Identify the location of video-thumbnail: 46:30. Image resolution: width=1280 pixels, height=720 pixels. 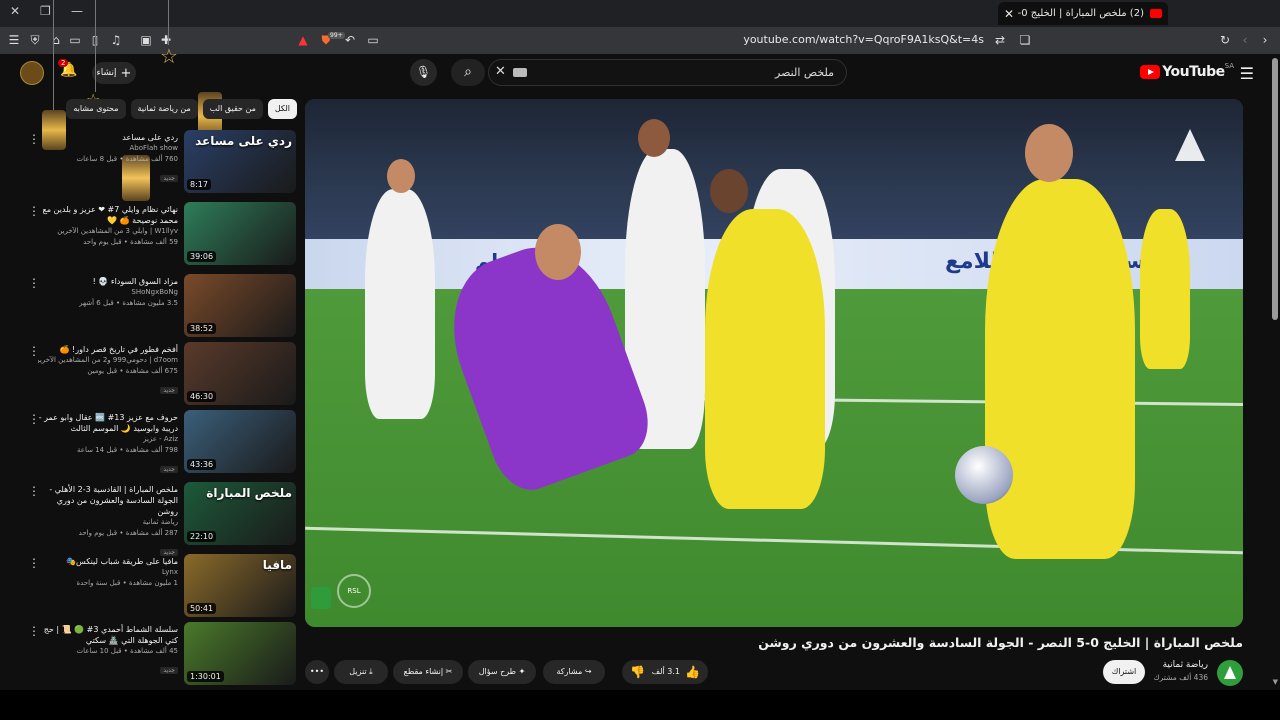
(240, 373).